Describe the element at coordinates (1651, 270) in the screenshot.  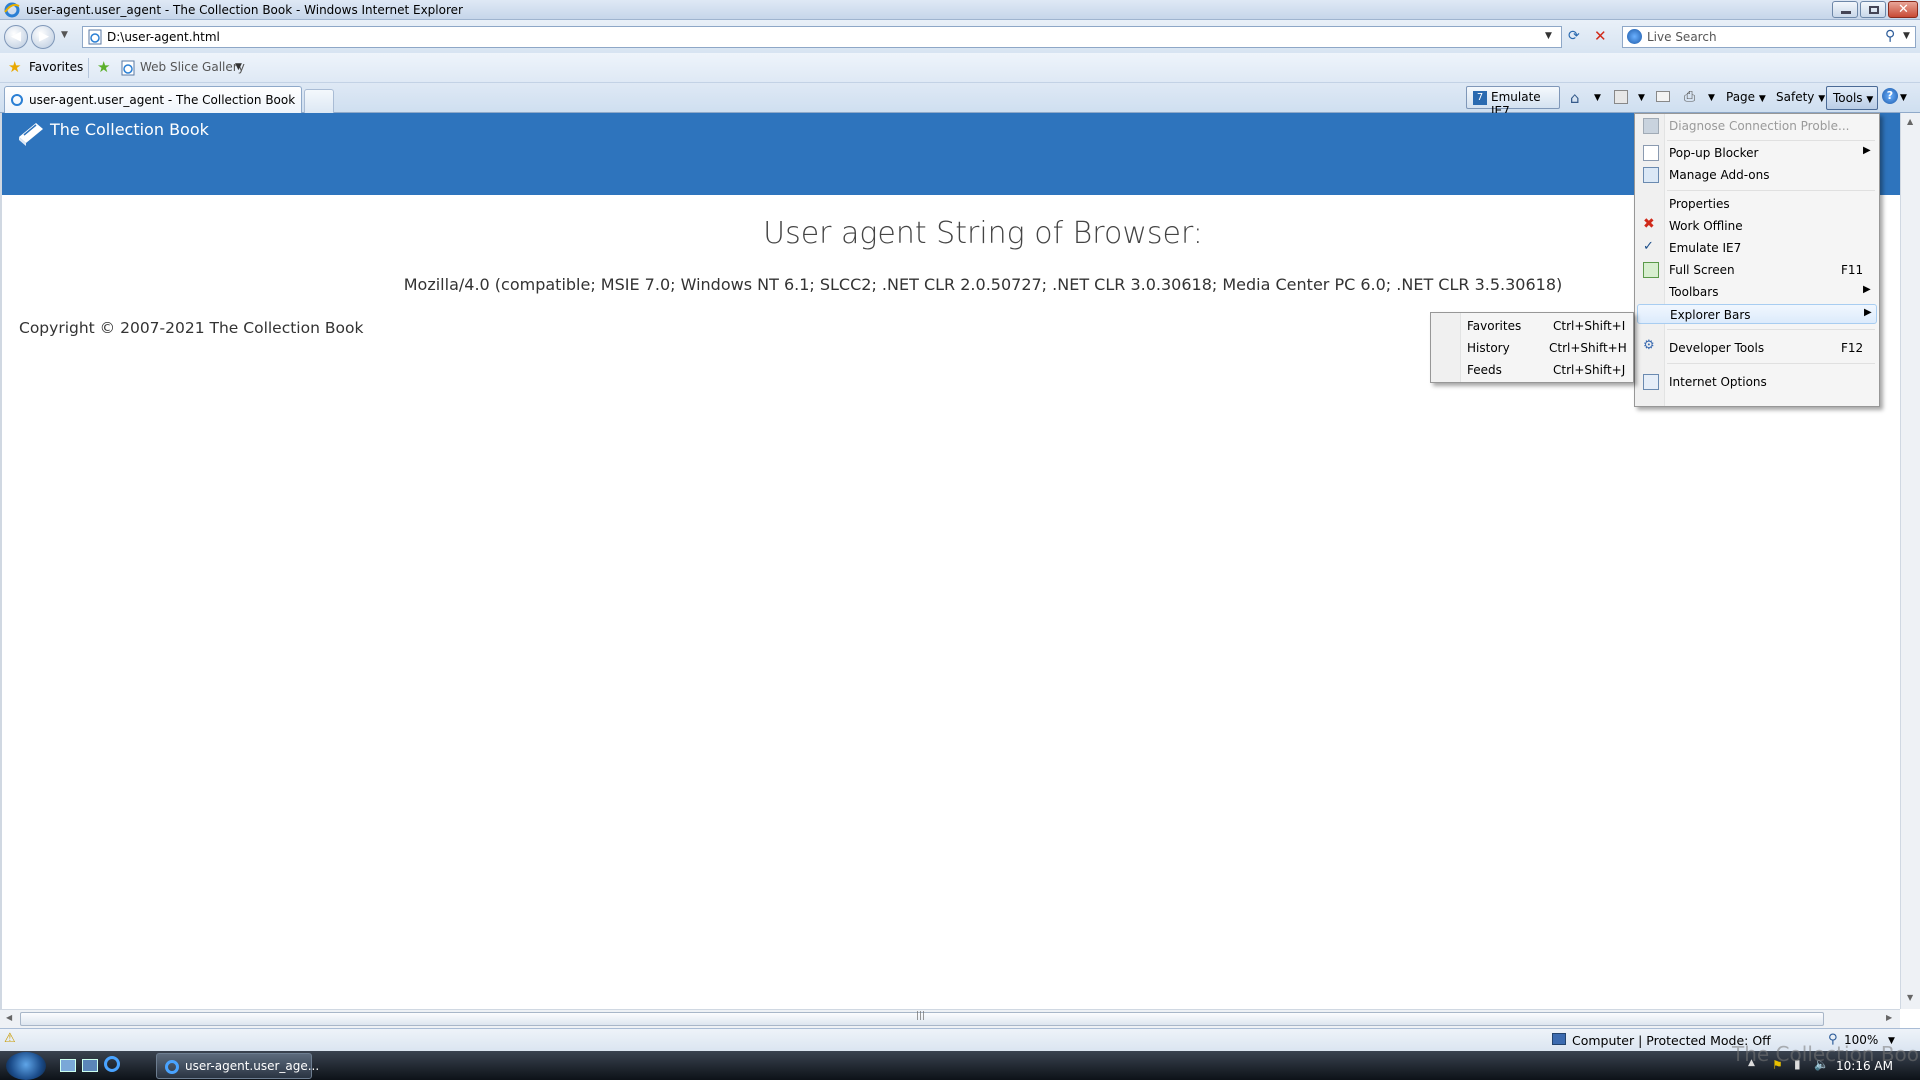
I see `full-screen-icon` at that location.